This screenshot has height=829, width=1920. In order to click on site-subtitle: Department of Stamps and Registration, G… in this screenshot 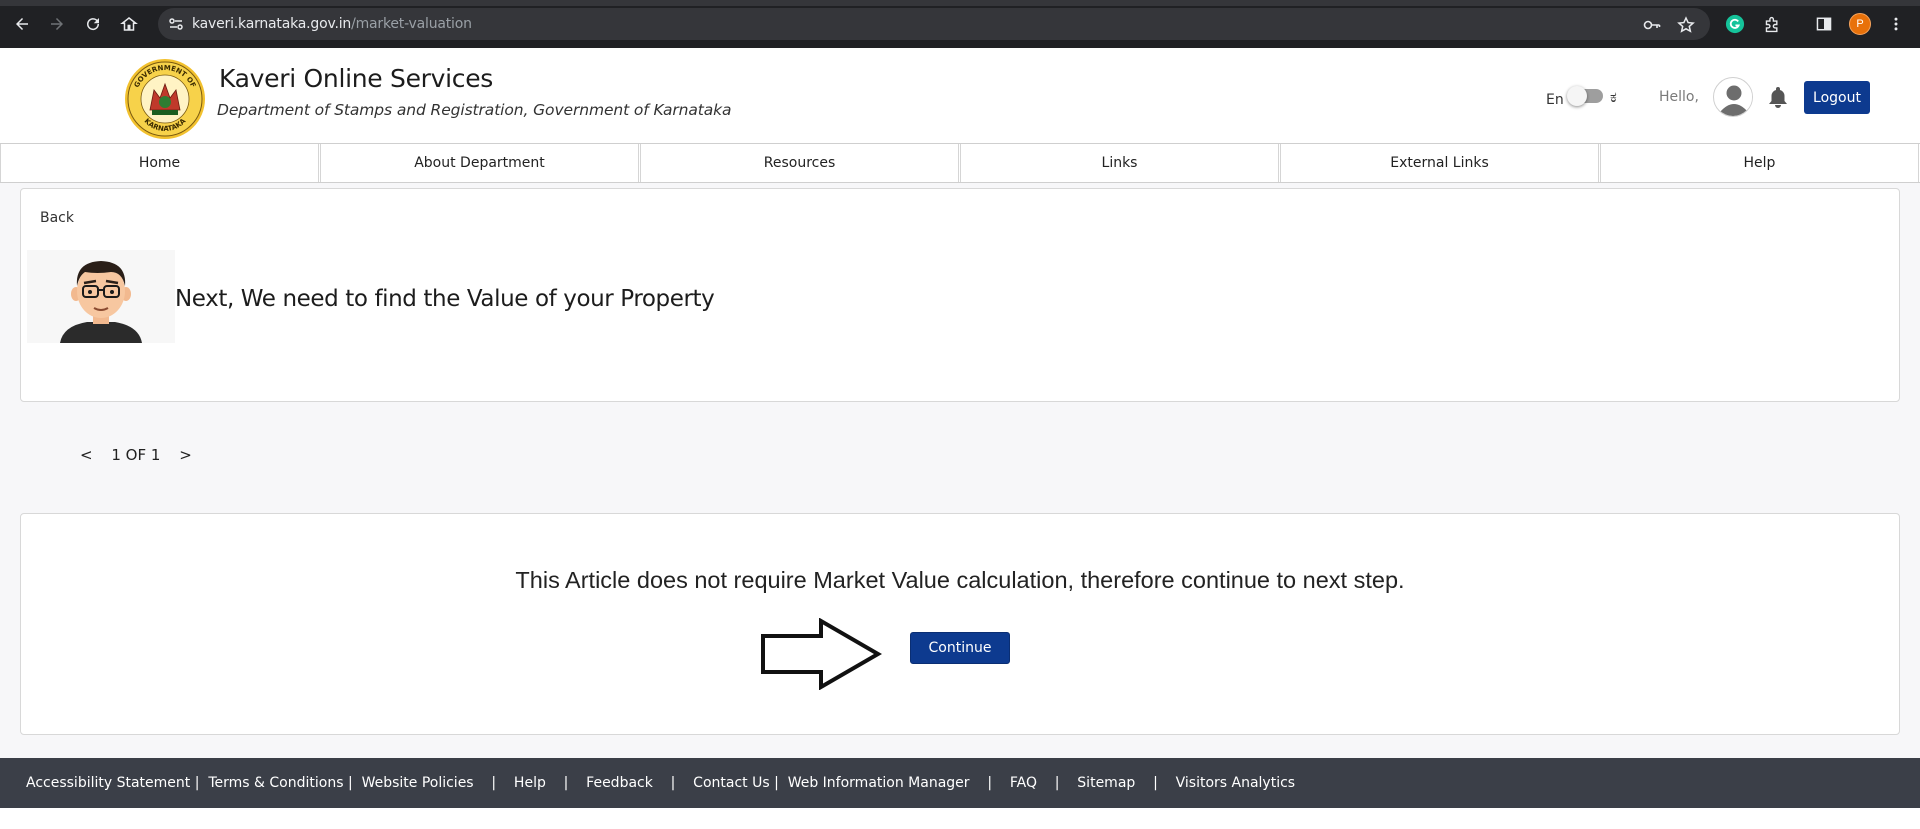, I will do `click(474, 110)`.